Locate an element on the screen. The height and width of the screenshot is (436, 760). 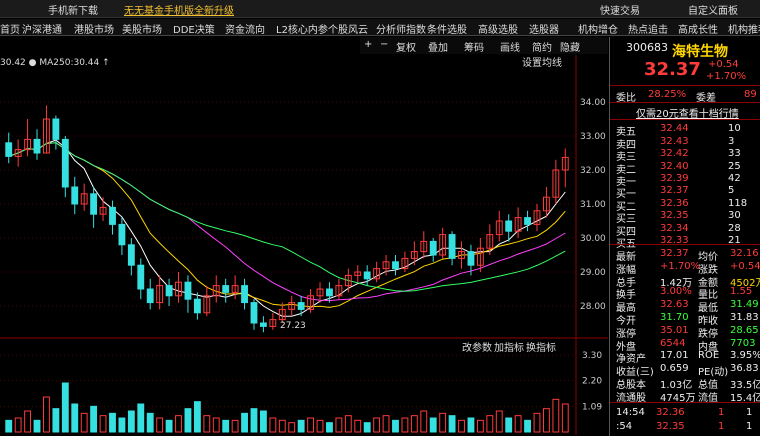
menu-item: 选股器 is located at coordinates (544, 28).